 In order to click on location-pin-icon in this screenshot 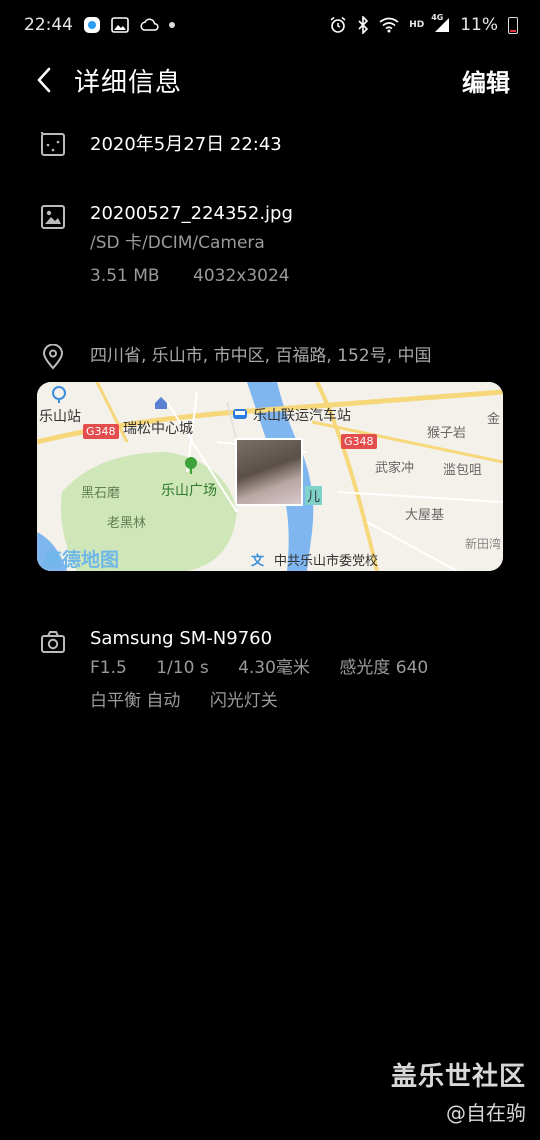, I will do `click(53, 357)`.